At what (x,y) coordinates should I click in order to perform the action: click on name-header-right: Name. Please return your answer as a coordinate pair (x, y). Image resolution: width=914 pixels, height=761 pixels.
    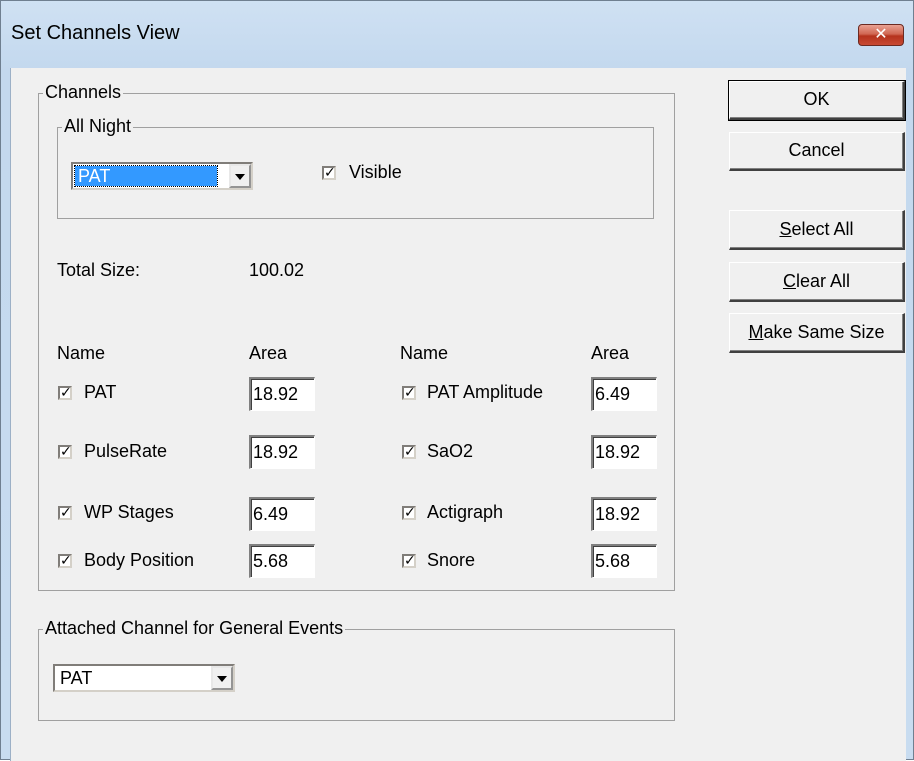
    Looking at the image, I should click on (424, 353).